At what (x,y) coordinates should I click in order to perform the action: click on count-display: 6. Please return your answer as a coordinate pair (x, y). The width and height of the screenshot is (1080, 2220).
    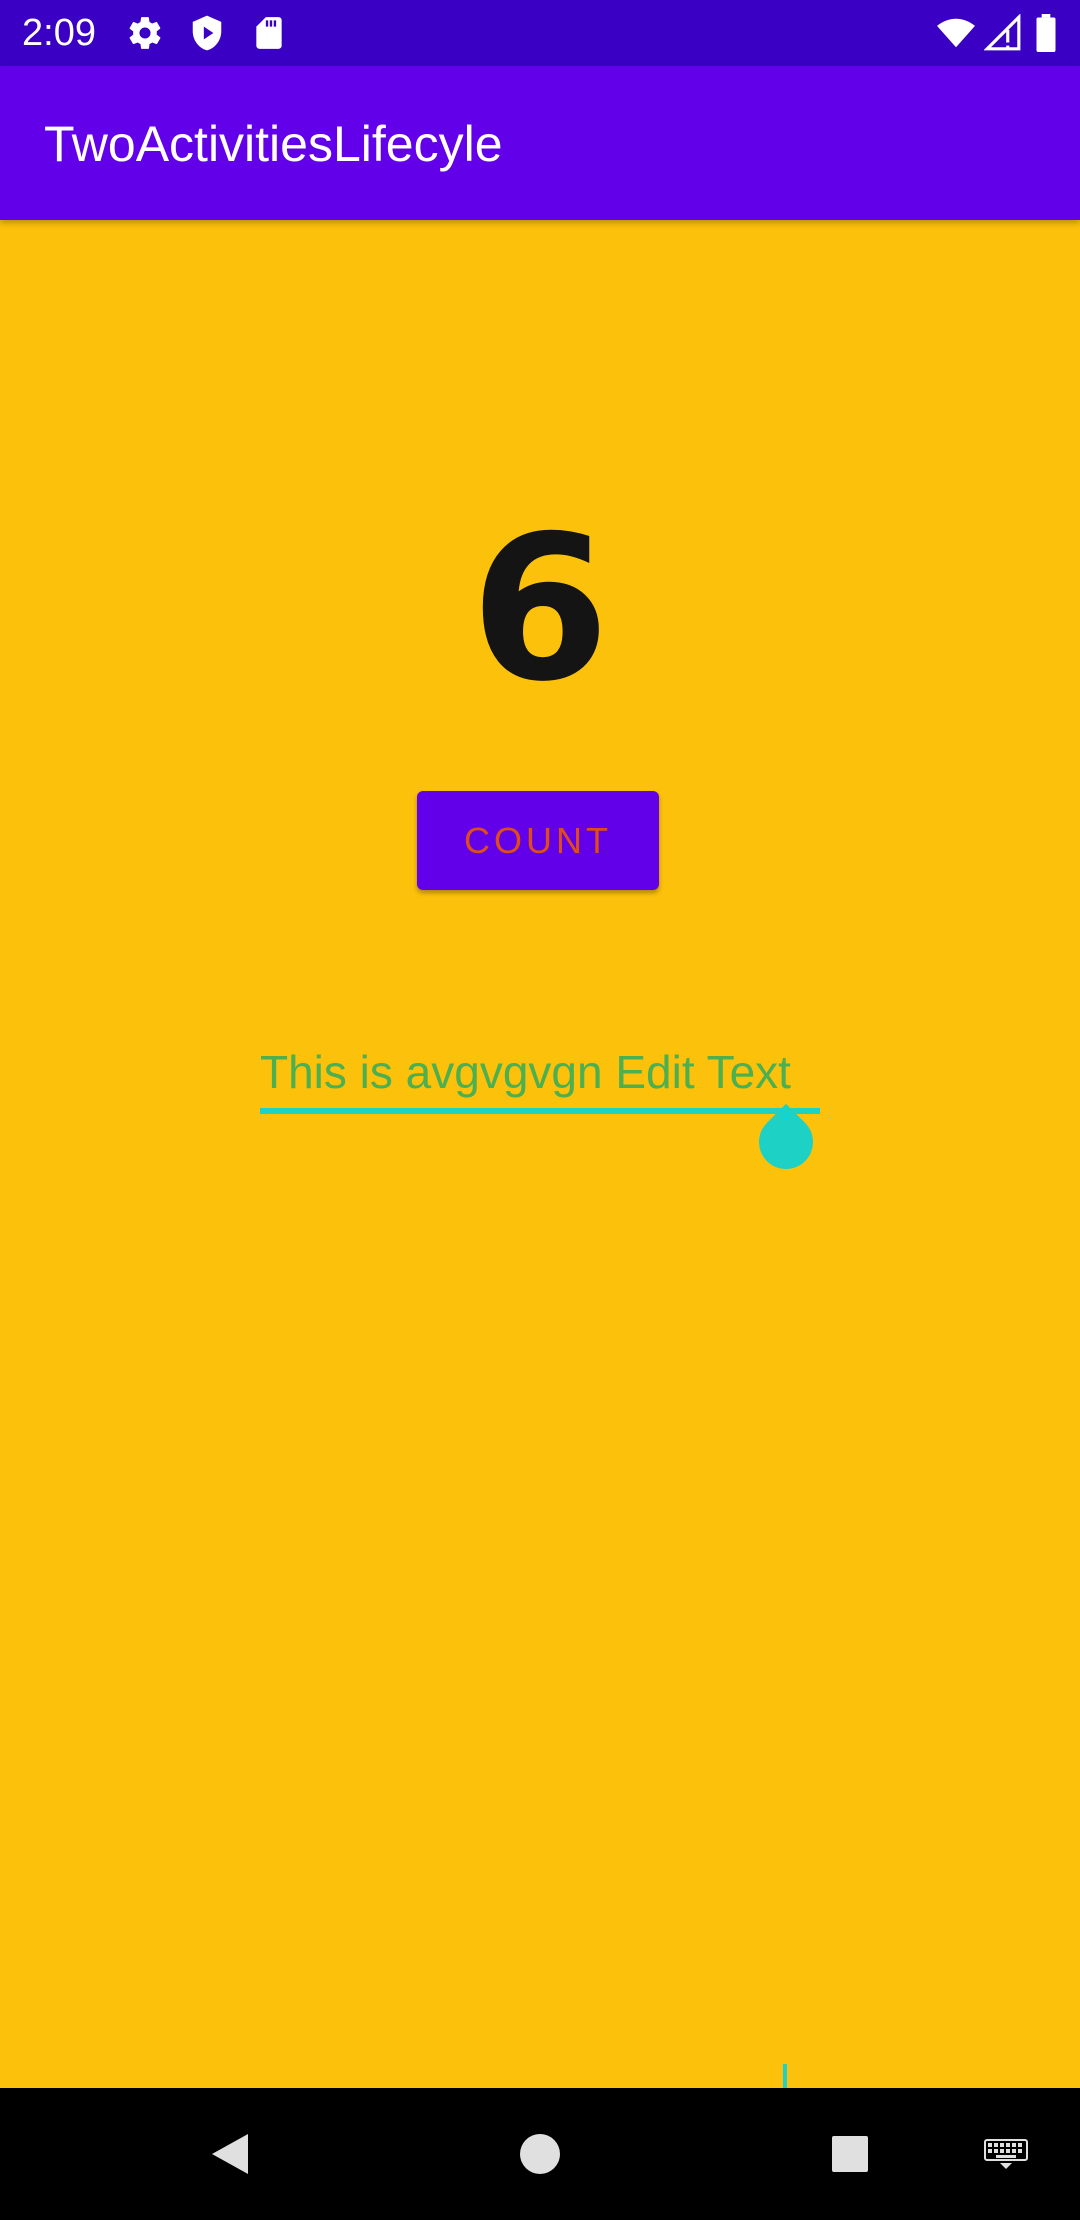
    Looking at the image, I should click on (540, 609).